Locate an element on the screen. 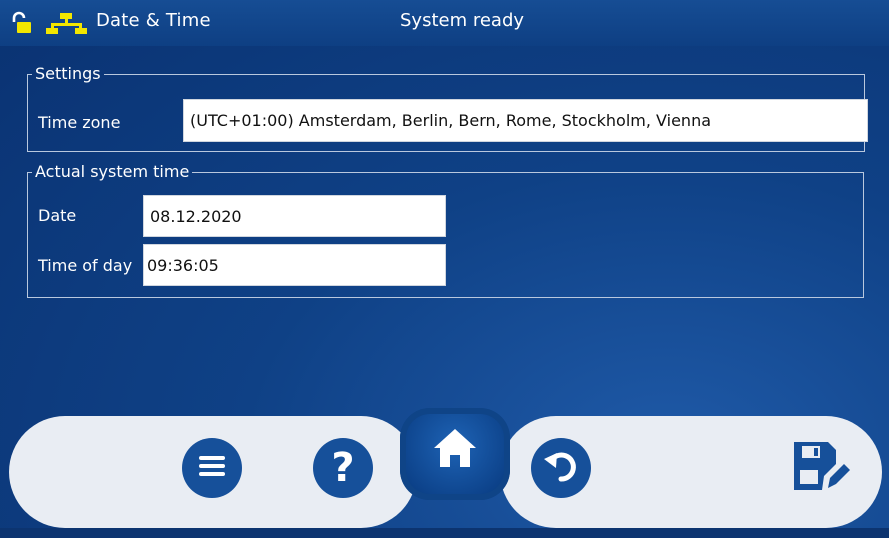  actual-time-legend: Actual system time is located at coordinates (112, 171).